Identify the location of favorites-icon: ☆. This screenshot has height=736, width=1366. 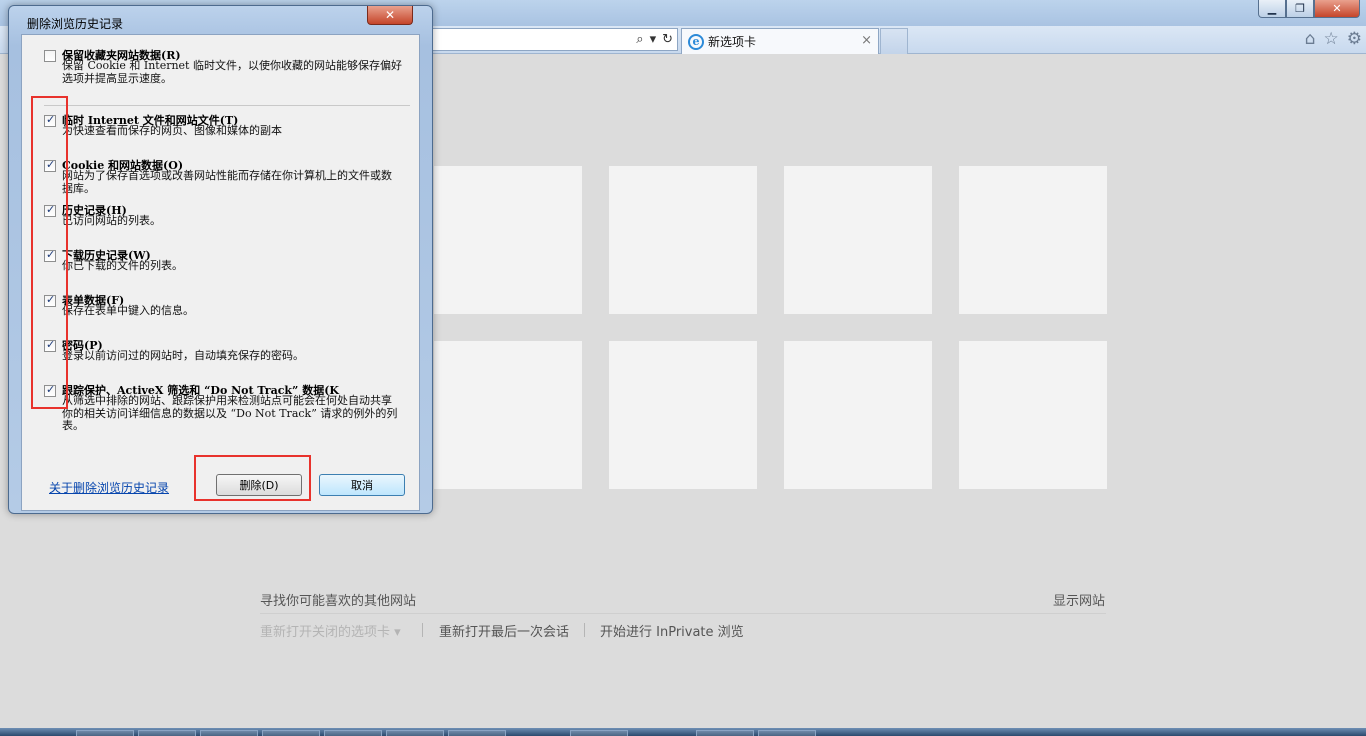
(1331, 39).